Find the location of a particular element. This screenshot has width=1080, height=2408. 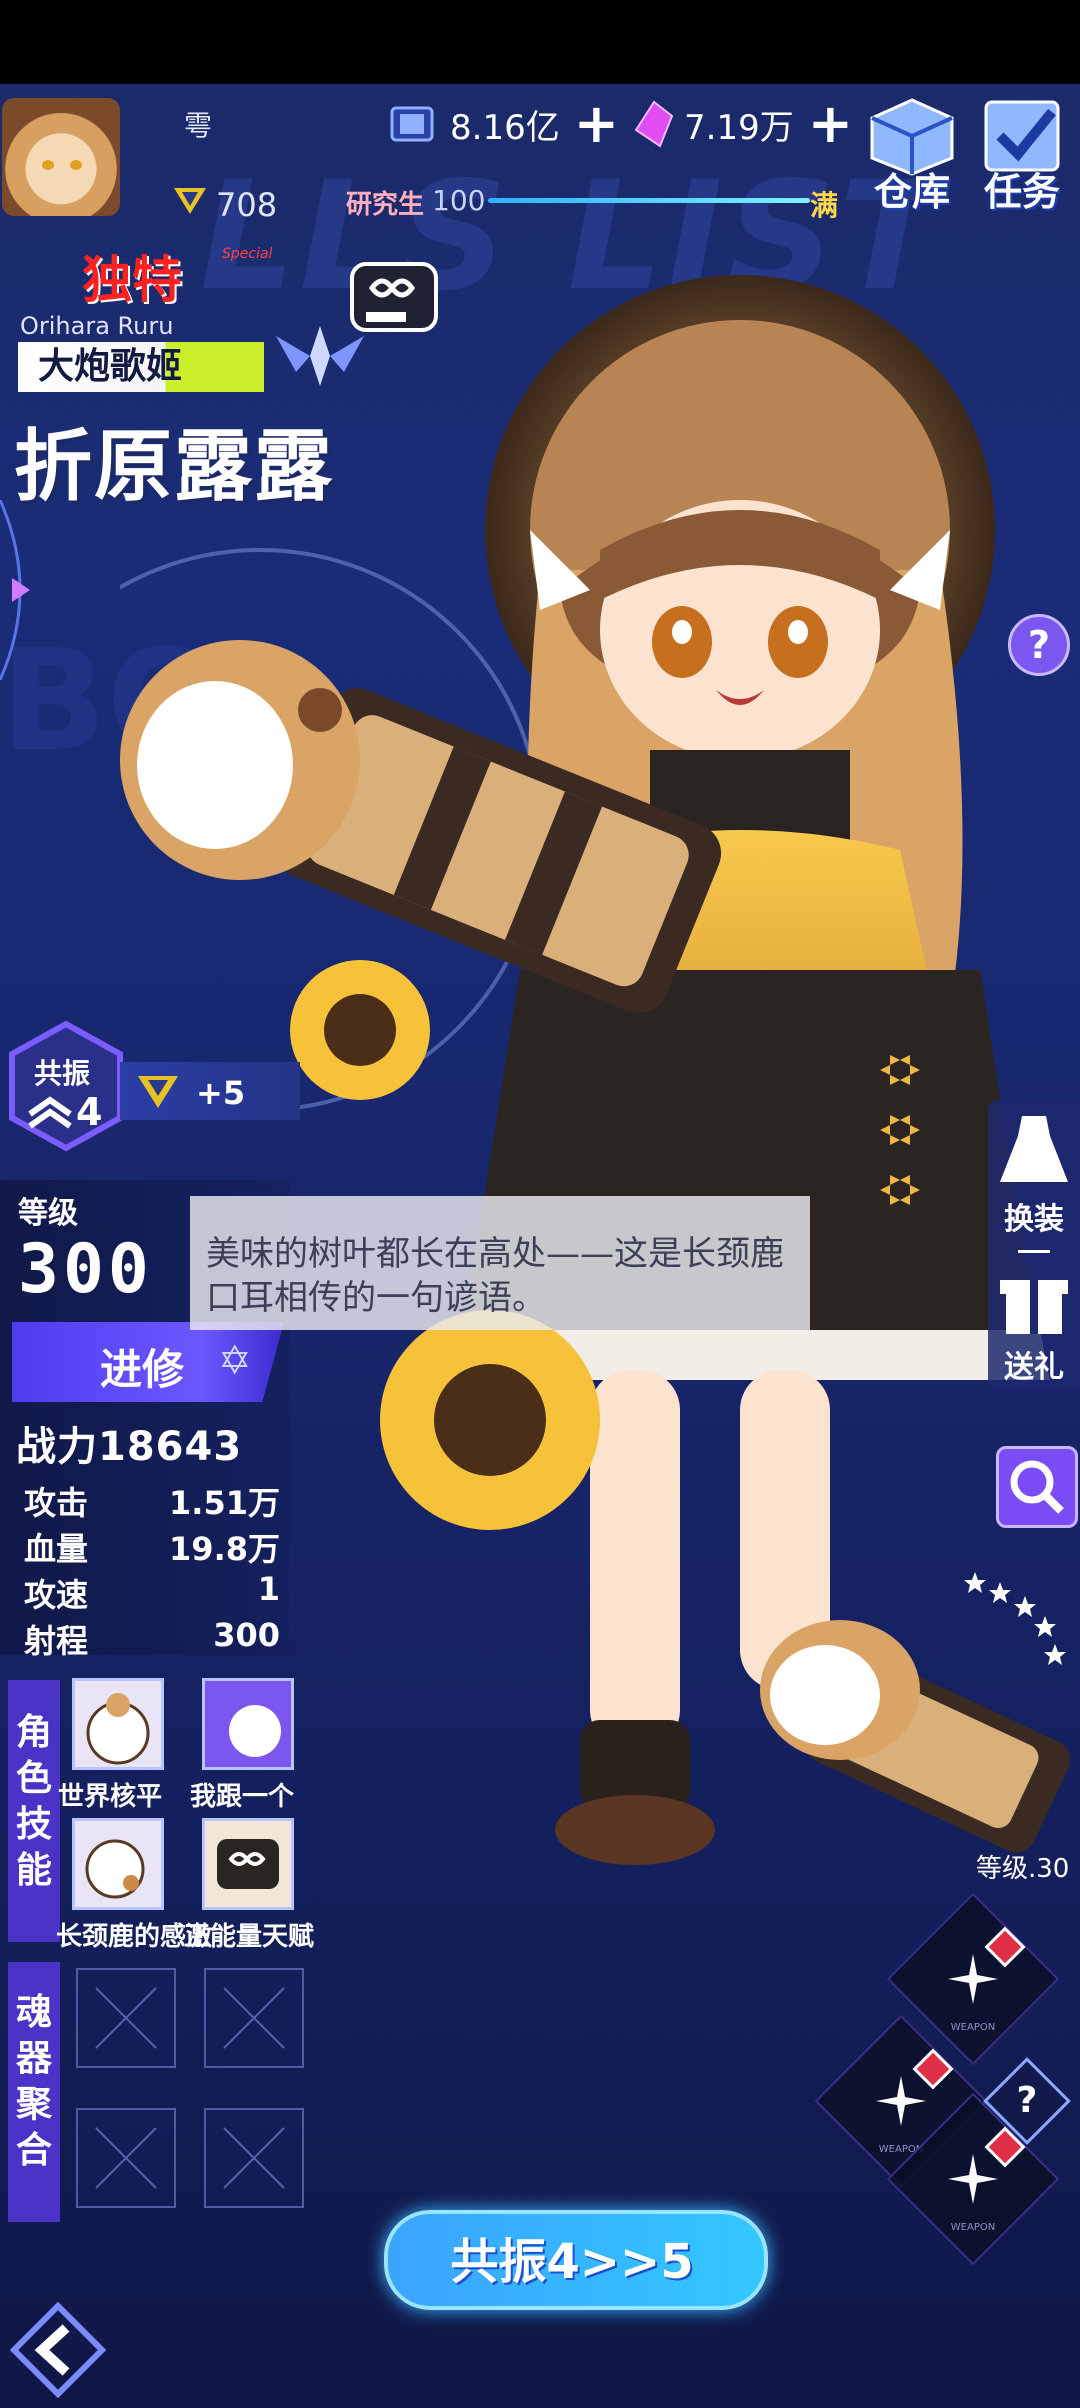

help-button: ? is located at coordinates (1039, 645).